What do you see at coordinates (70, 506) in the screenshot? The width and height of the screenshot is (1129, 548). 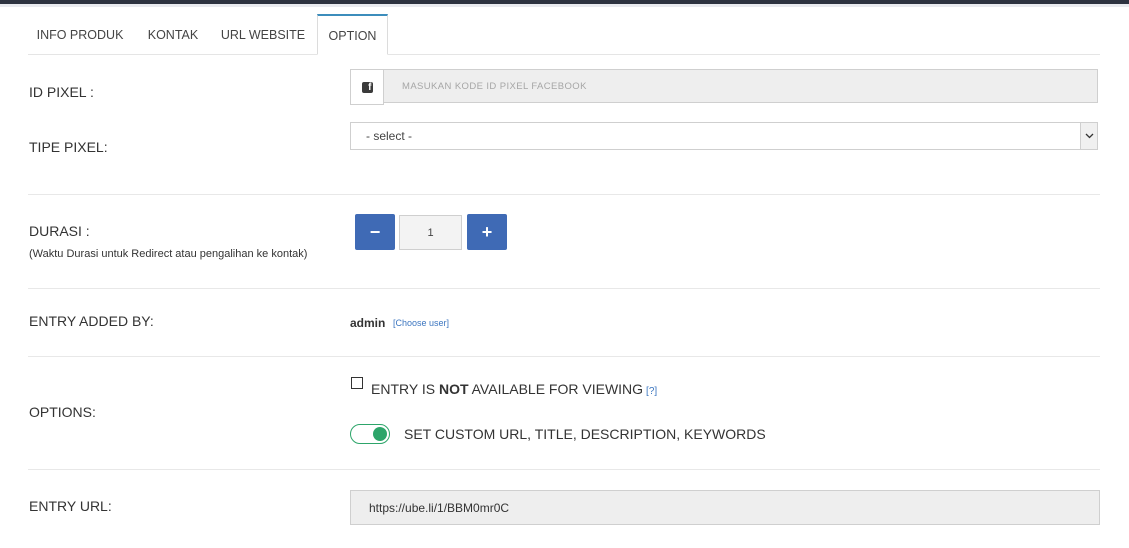 I see `entry-url-label: ENTRY URL:` at bounding box center [70, 506].